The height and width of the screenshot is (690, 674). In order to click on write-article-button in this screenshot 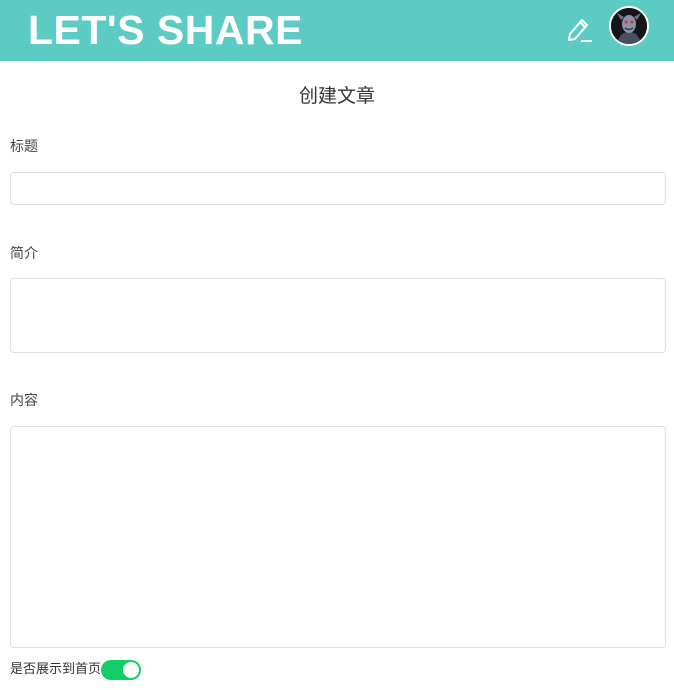, I will do `click(579, 29)`.